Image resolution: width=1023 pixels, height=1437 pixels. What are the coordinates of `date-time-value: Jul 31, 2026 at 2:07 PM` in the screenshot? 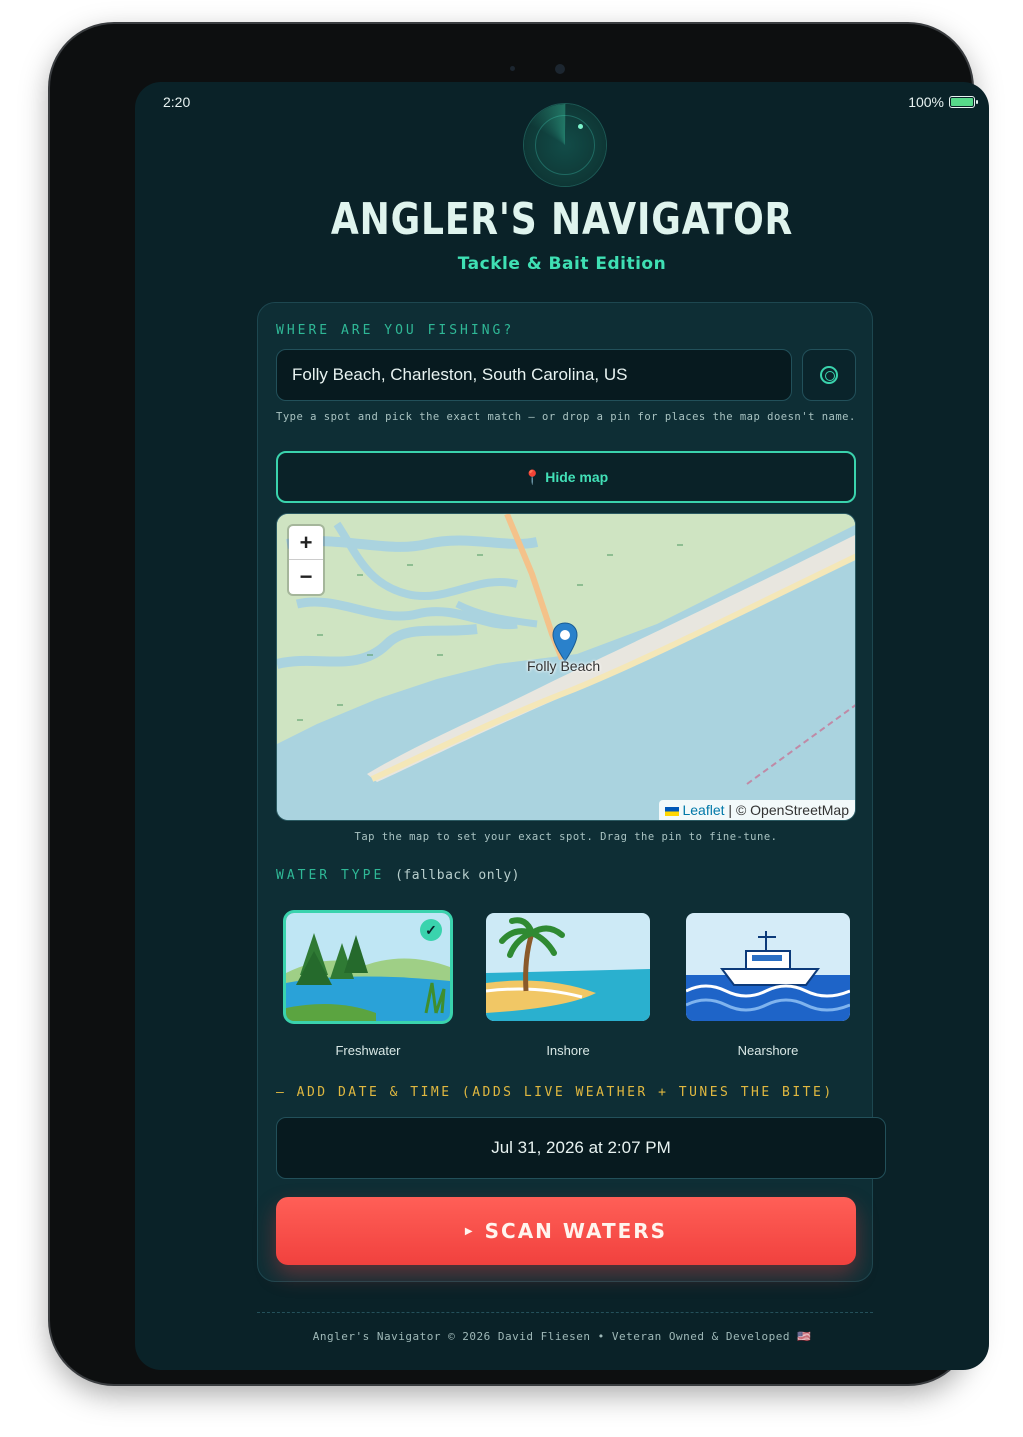 It's located at (581, 1147).